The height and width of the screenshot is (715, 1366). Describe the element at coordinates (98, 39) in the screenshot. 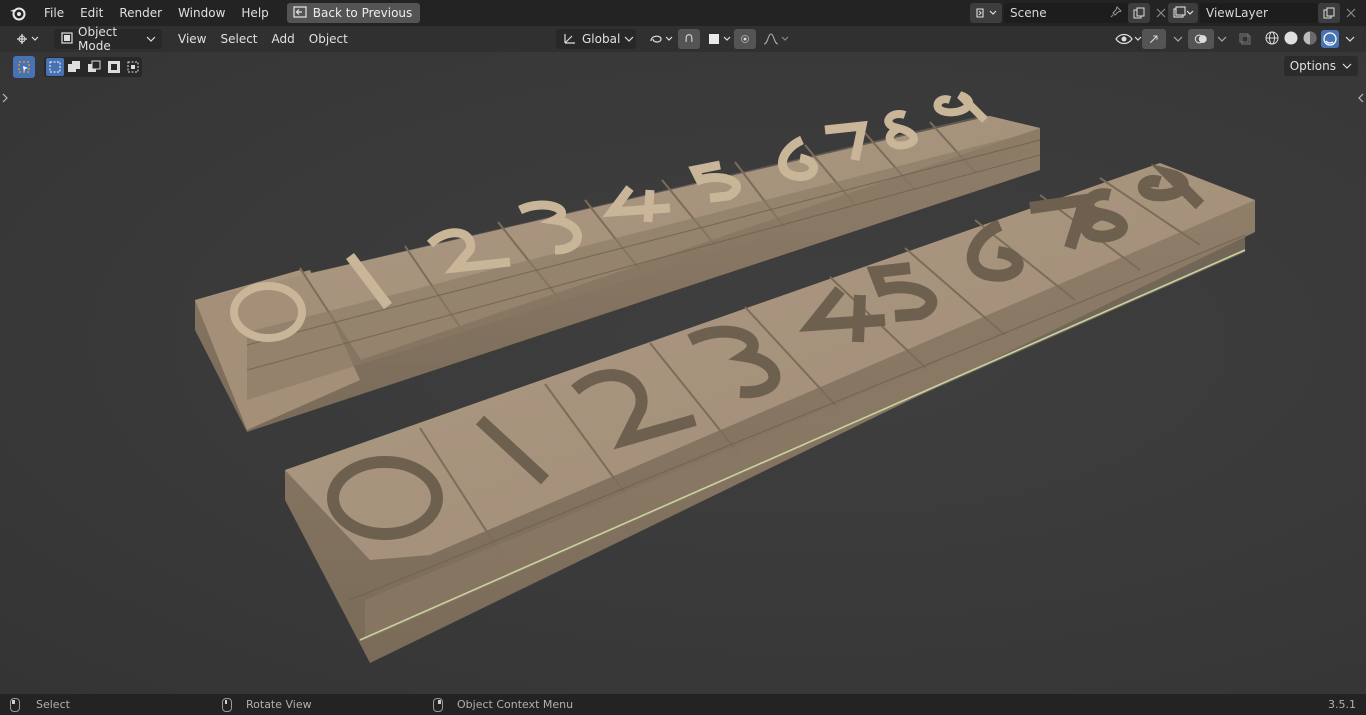

I see `object-mode-label: Object Mode` at that location.